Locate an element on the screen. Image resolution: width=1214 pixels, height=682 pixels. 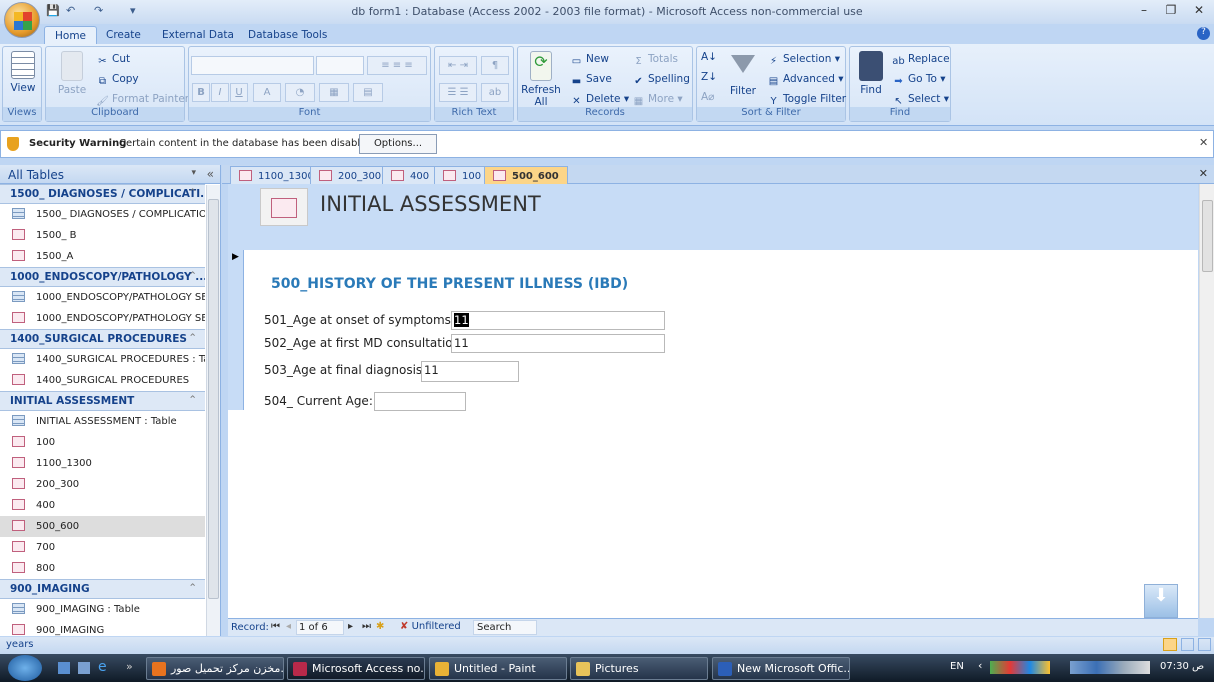
font-color-button: A is located at coordinates (267, 92).